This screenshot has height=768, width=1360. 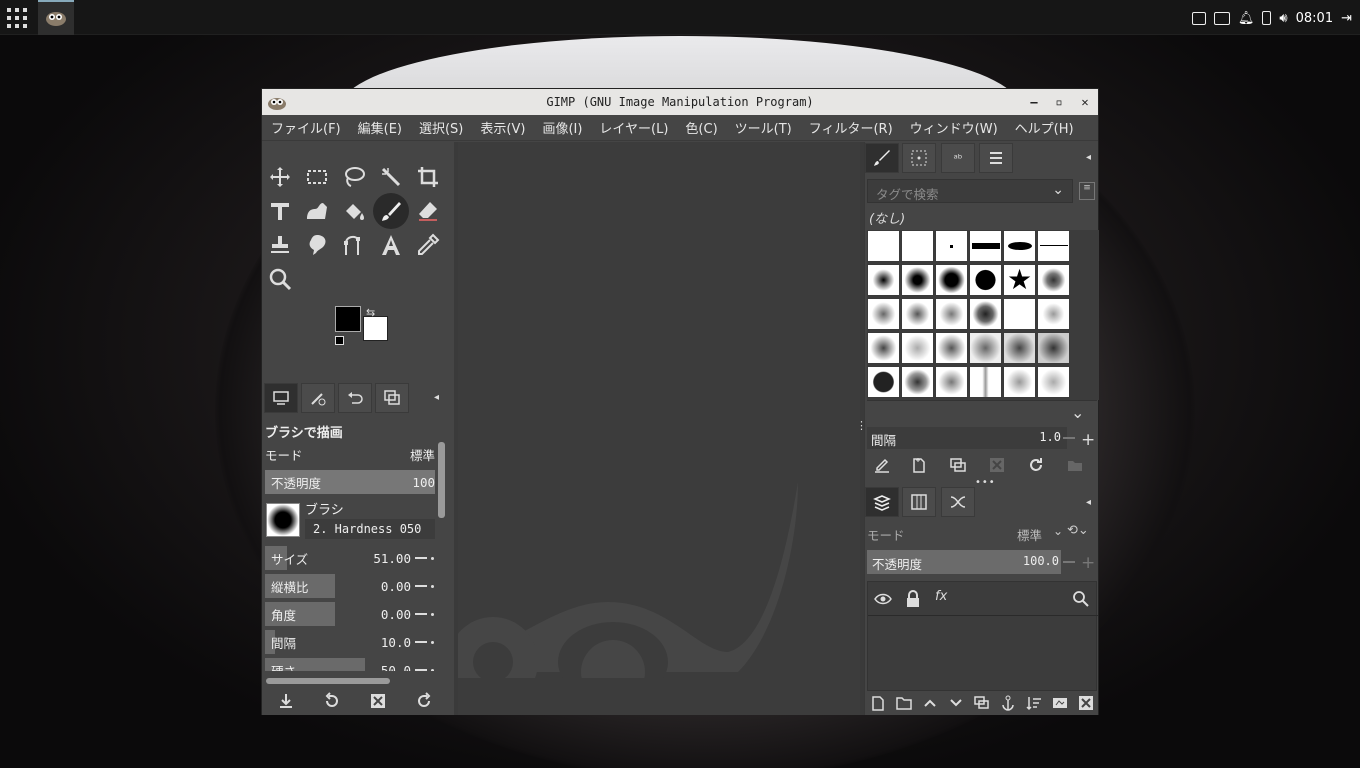 What do you see at coordinates (379, 127) in the screenshot?
I see `menu-edit: 編集(E)` at bounding box center [379, 127].